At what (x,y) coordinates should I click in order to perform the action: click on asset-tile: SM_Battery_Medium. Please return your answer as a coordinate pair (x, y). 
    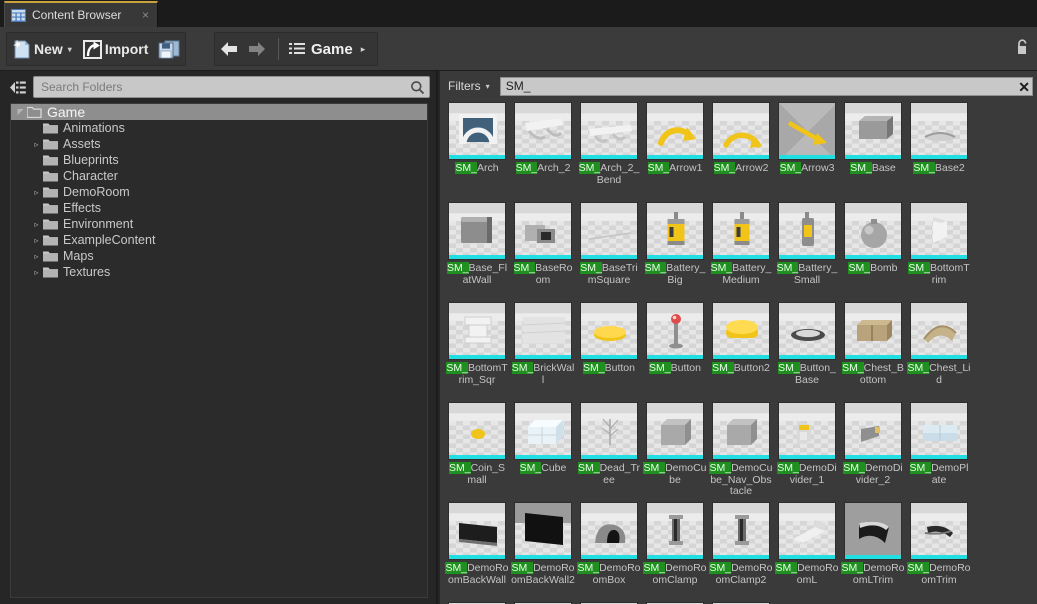
    Looking at the image, I should click on (741, 252).